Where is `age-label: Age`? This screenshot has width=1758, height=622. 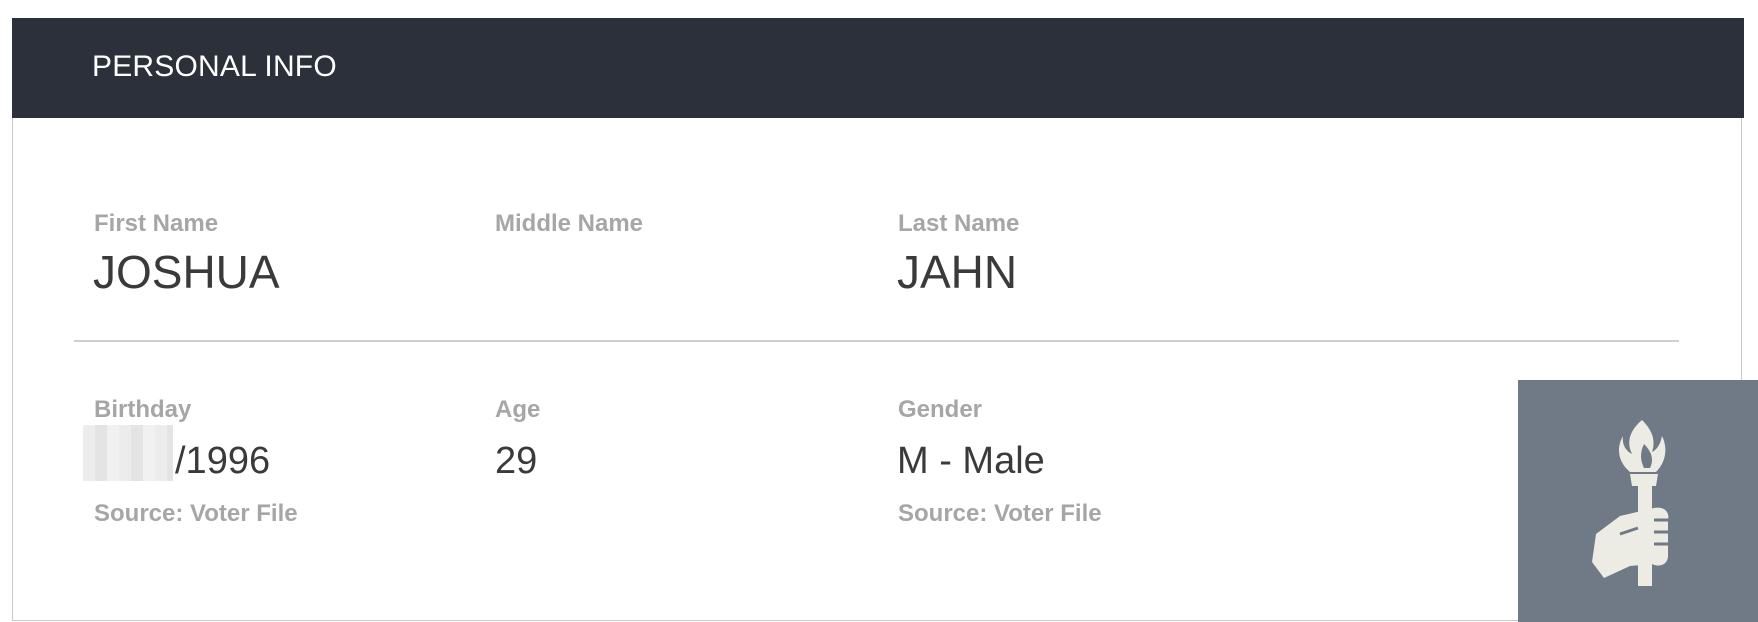 age-label: Age is located at coordinates (518, 409).